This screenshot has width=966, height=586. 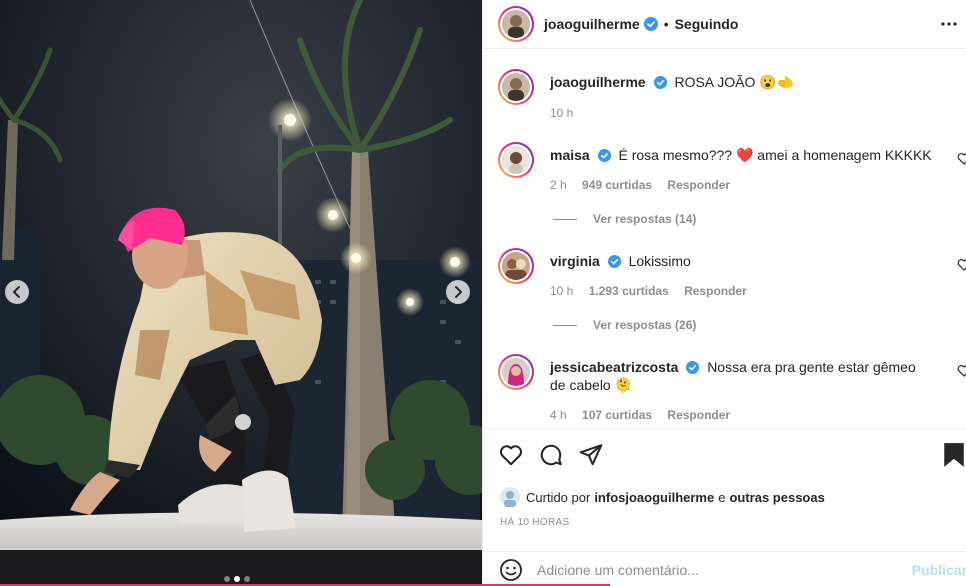 What do you see at coordinates (516, 24) in the screenshot?
I see `author-avatar` at bounding box center [516, 24].